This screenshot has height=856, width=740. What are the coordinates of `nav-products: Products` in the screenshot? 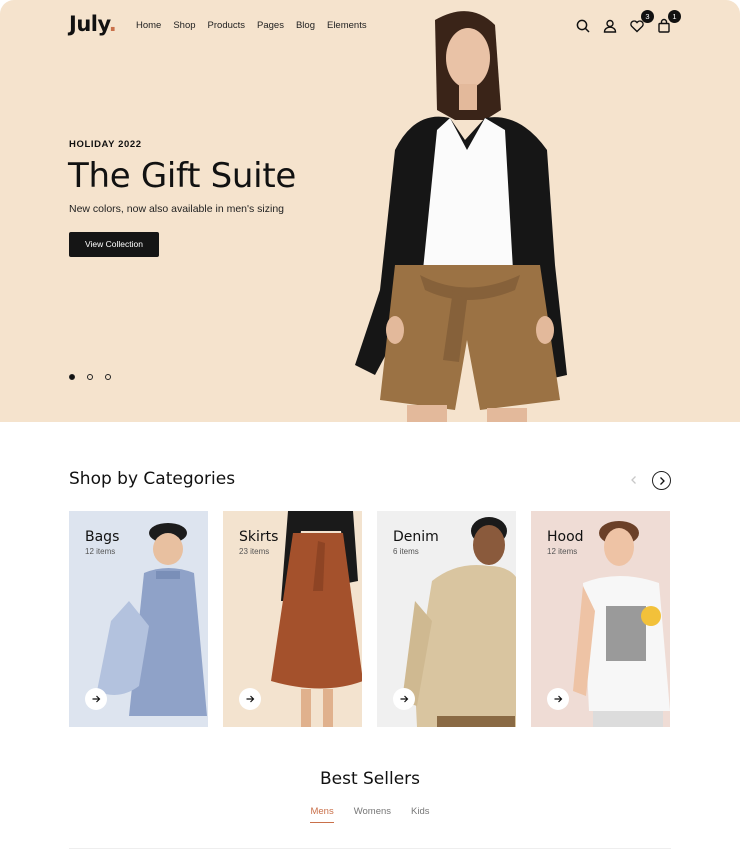 It's located at (227, 25).